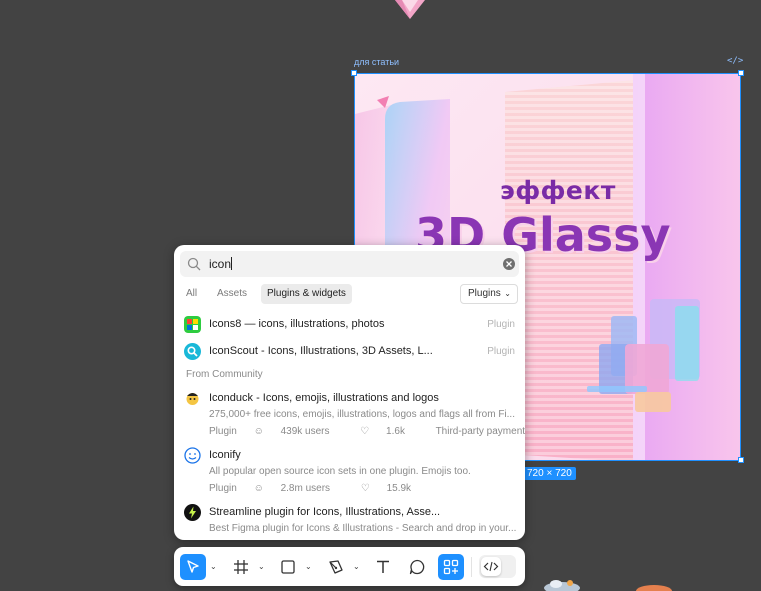 This screenshot has height=591, width=761. What do you see at coordinates (232, 294) in the screenshot?
I see `tab-assets: Assets` at bounding box center [232, 294].